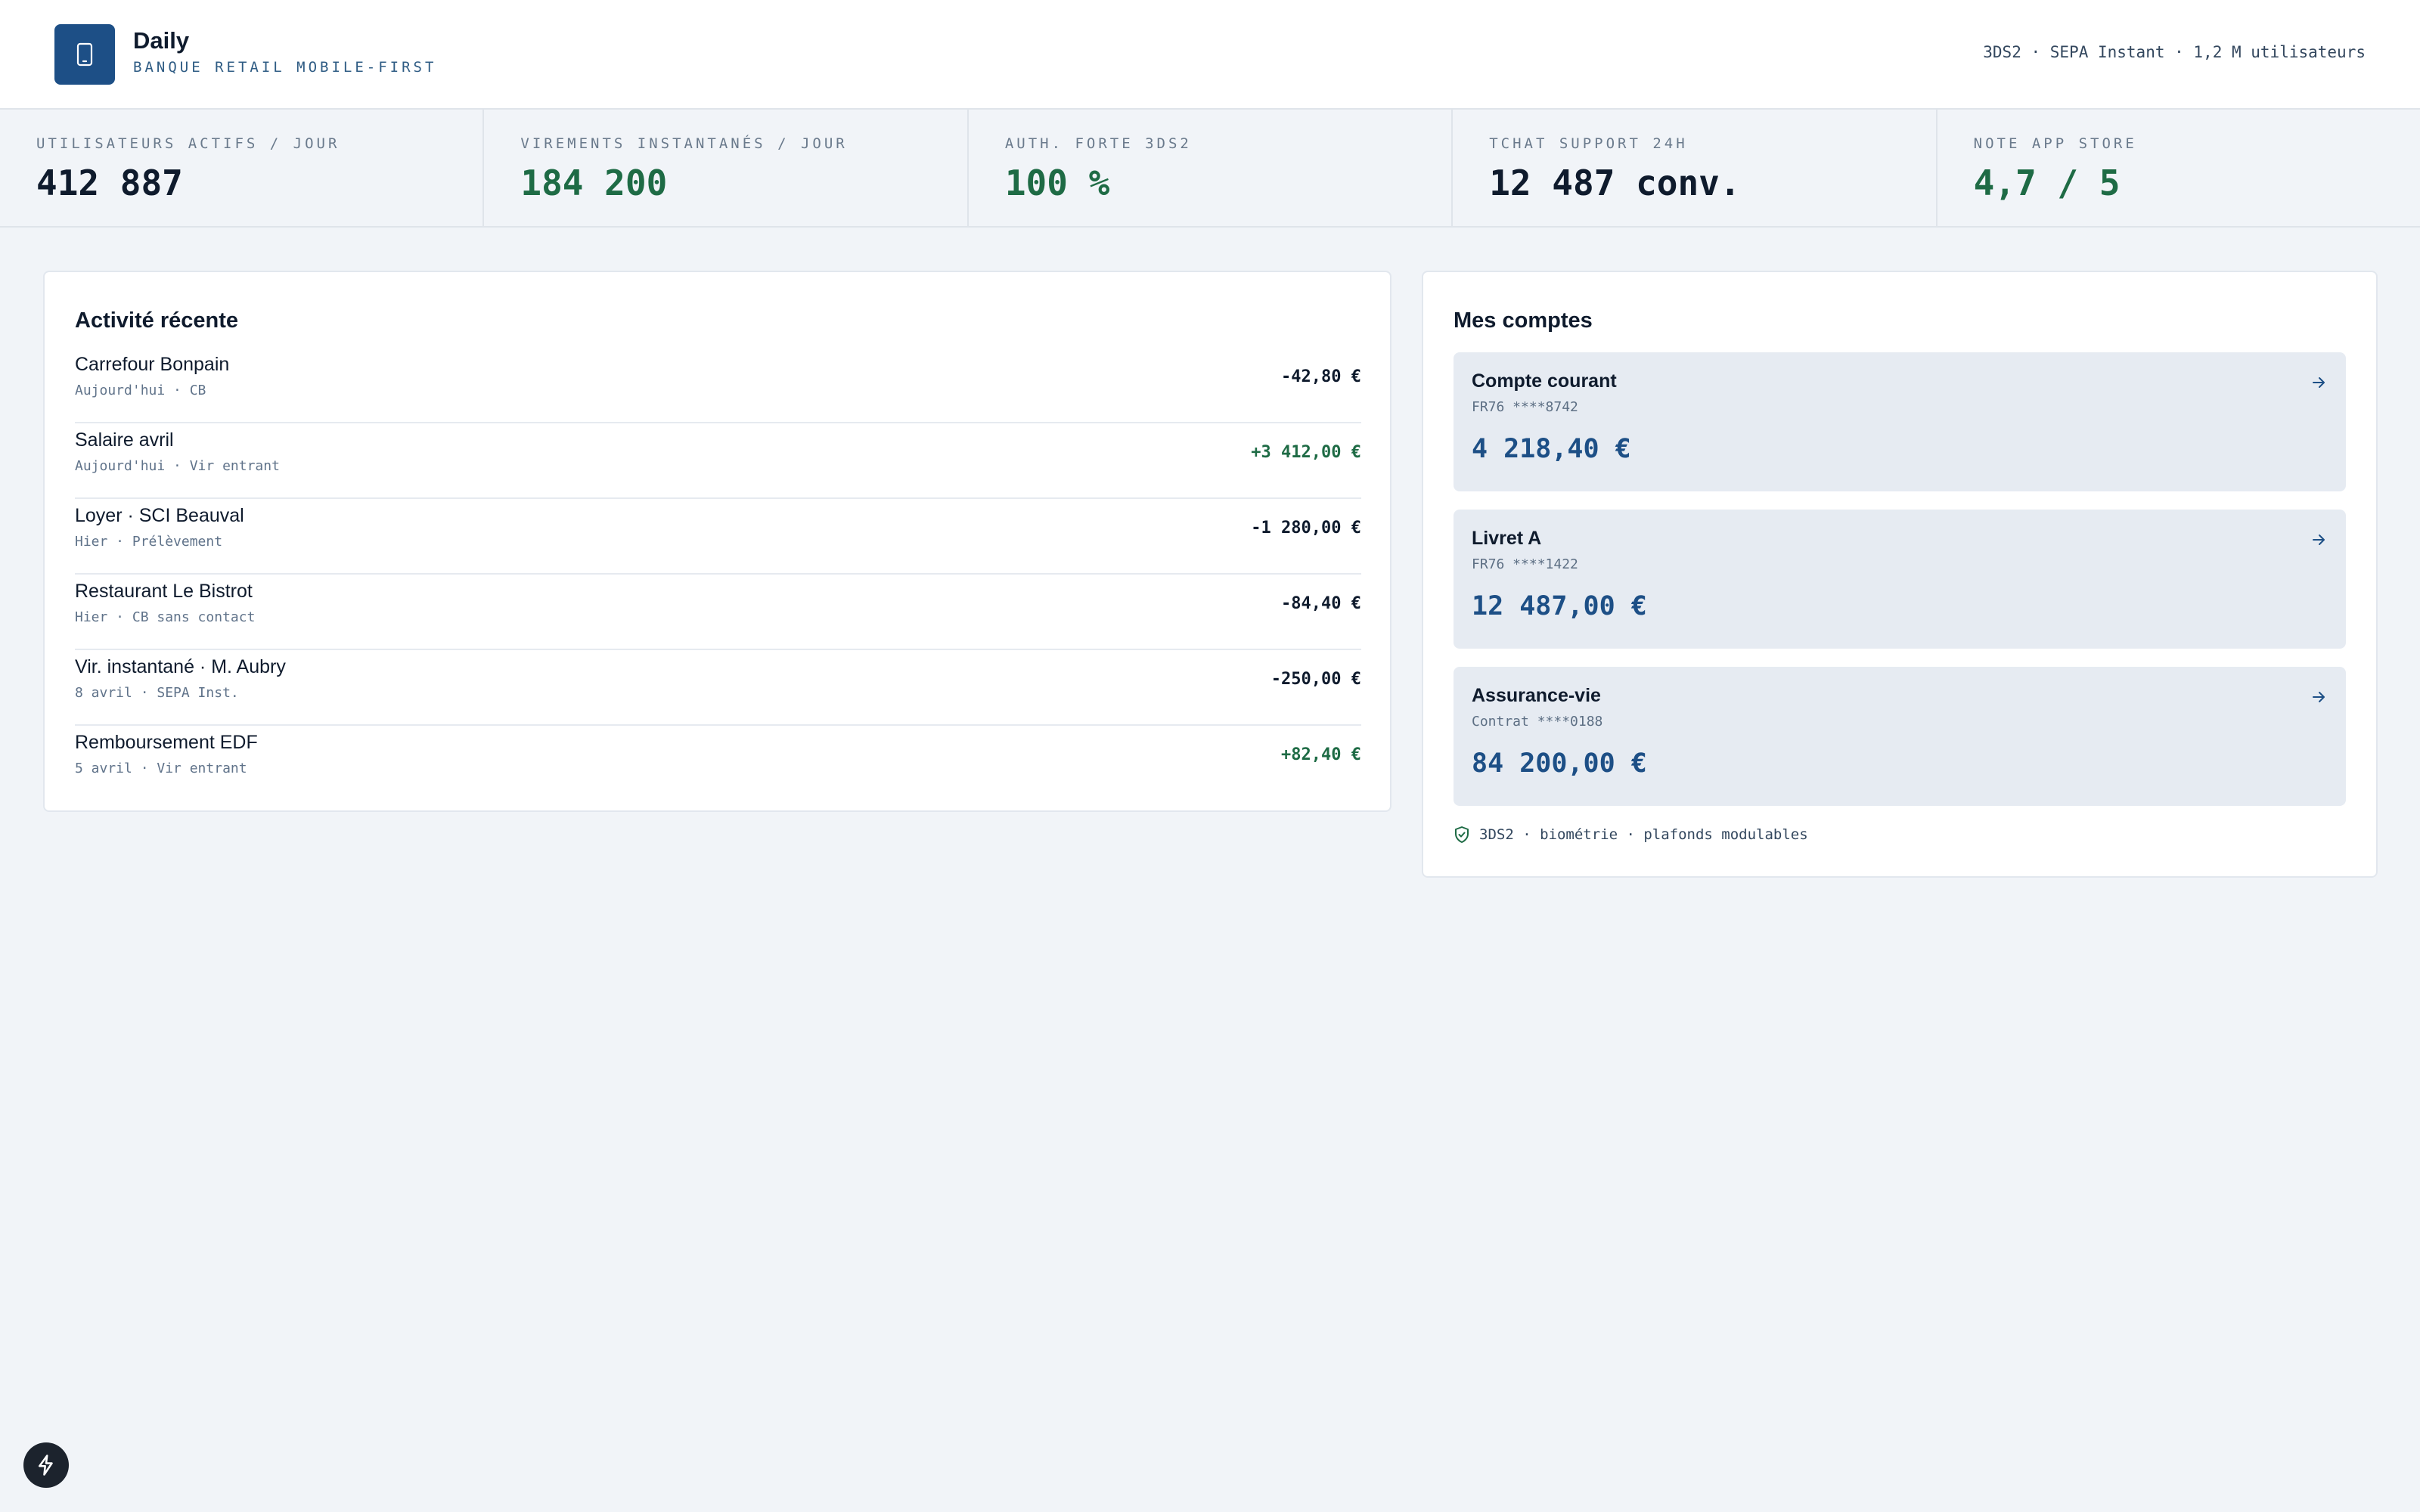  What do you see at coordinates (1321, 603) in the screenshot?
I see `transaction-amount: -84,40 €` at bounding box center [1321, 603].